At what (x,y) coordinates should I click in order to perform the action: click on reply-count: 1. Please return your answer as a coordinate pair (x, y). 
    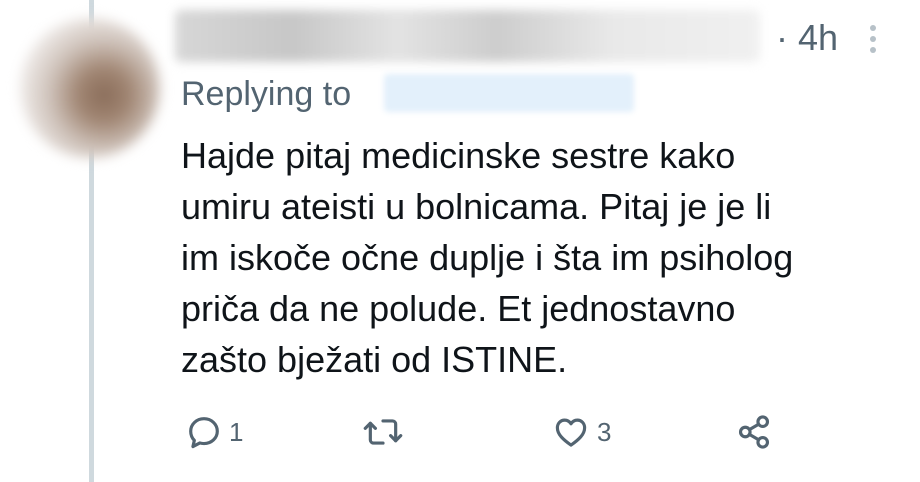
    Looking at the image, I should click on (236, 432).